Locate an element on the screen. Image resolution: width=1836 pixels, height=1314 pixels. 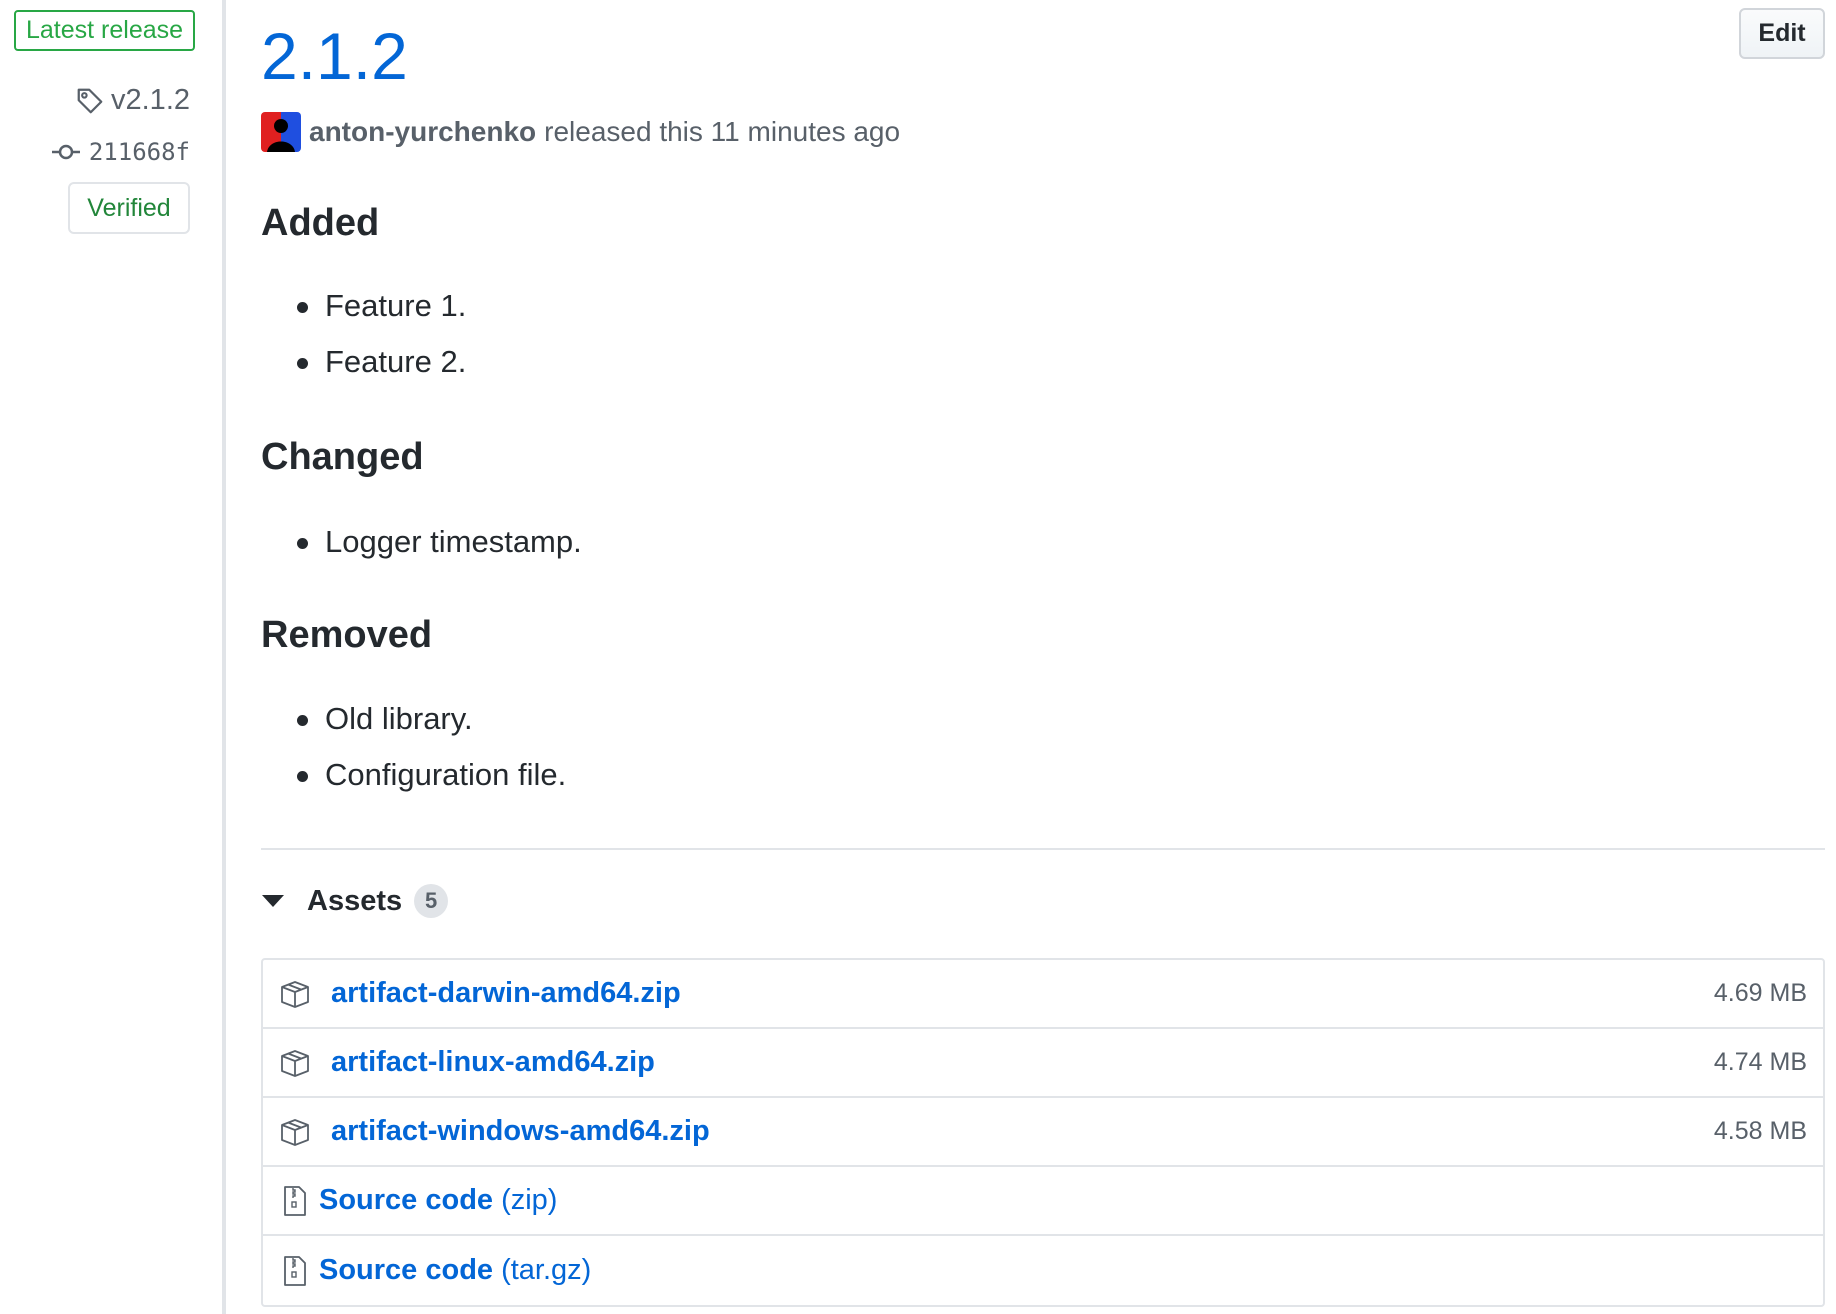
asset-size: 4.74 MB is located at coordinates (1760, 1062).